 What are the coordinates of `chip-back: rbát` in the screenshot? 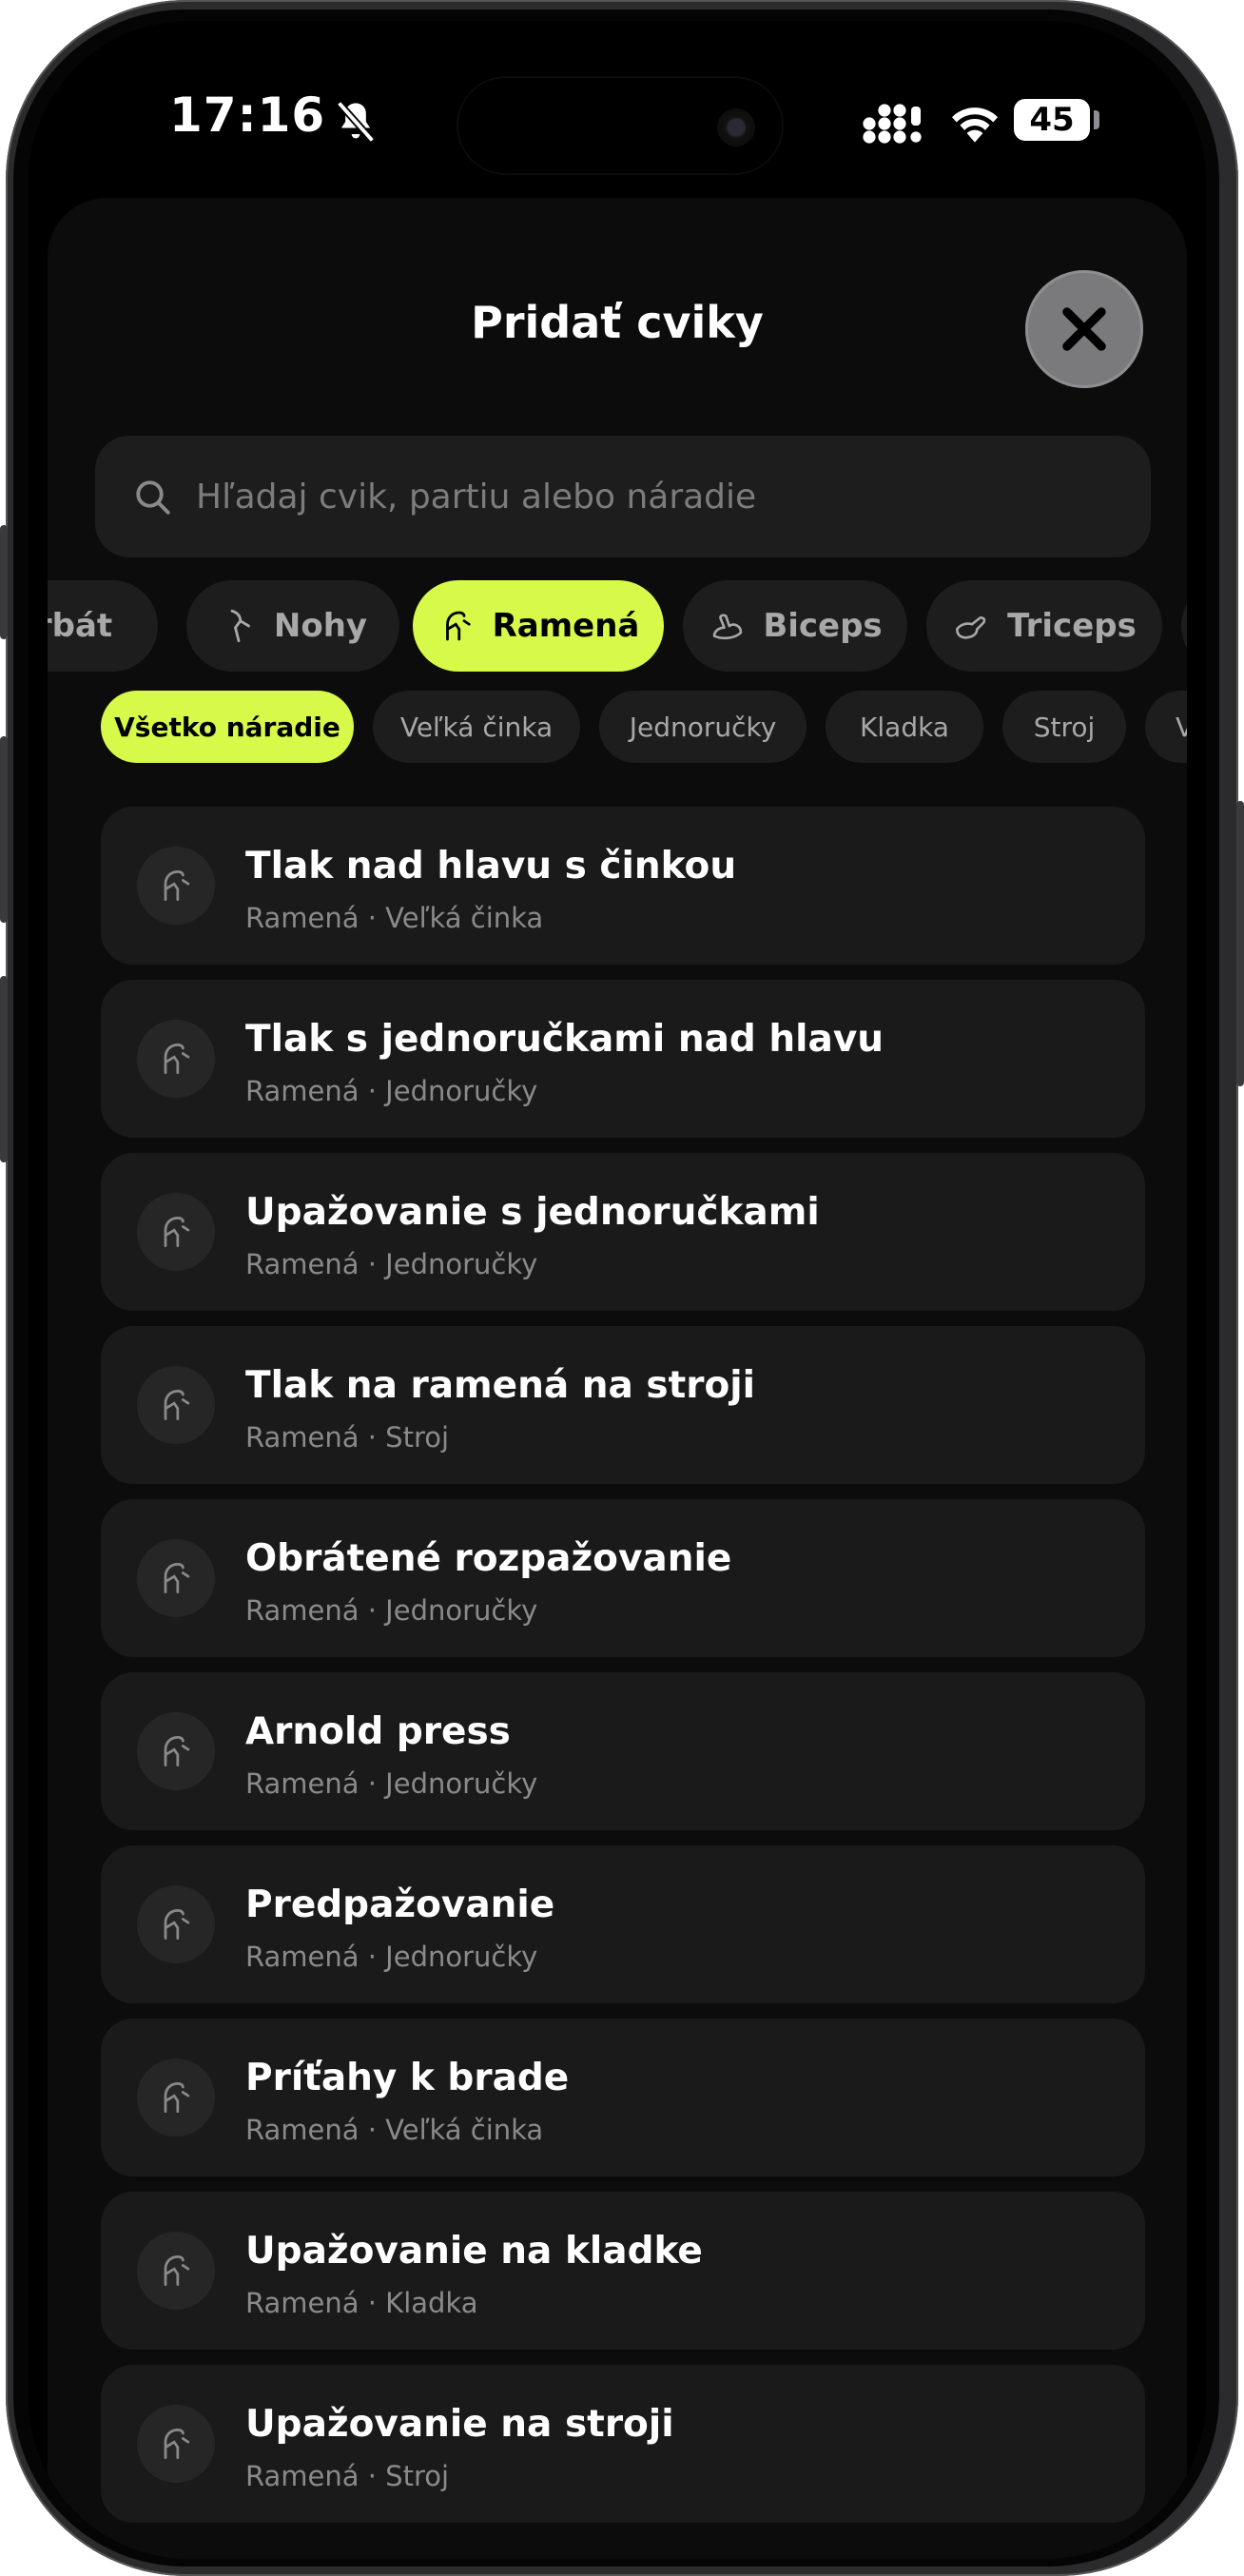 It's located at (103, 626).